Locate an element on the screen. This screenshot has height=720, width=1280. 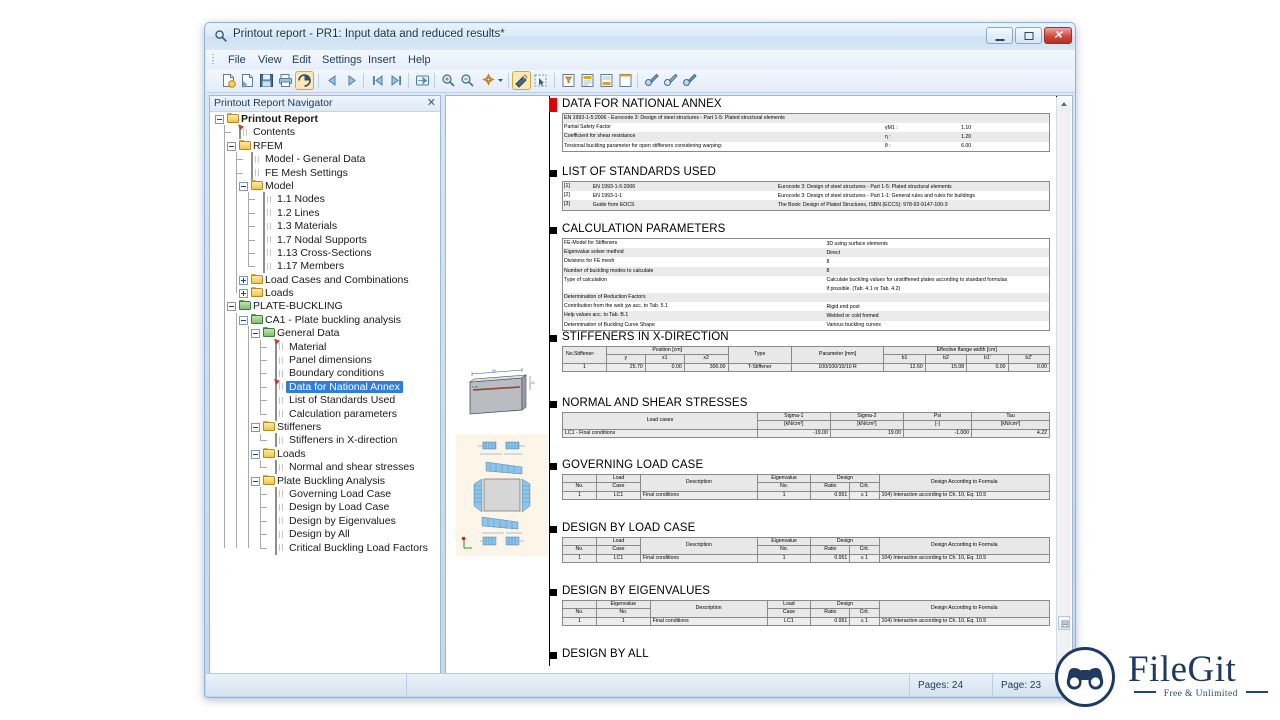
first-page-icon is located at coordinates (377, 80).